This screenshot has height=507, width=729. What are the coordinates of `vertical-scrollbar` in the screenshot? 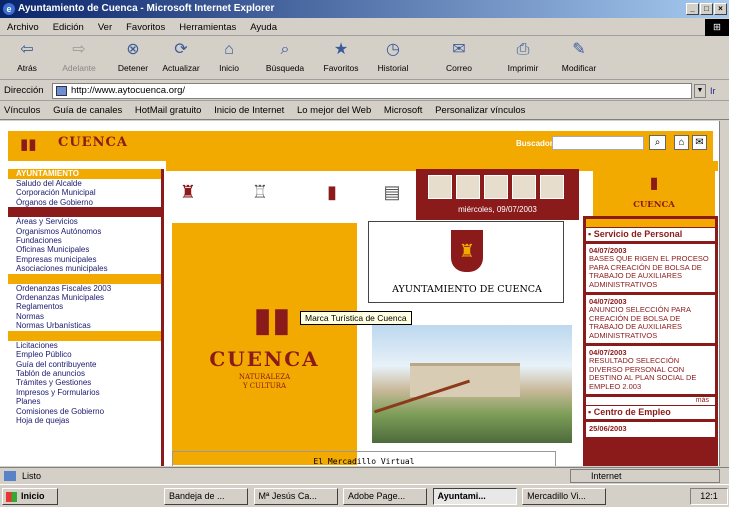 It's located at (724, 293).